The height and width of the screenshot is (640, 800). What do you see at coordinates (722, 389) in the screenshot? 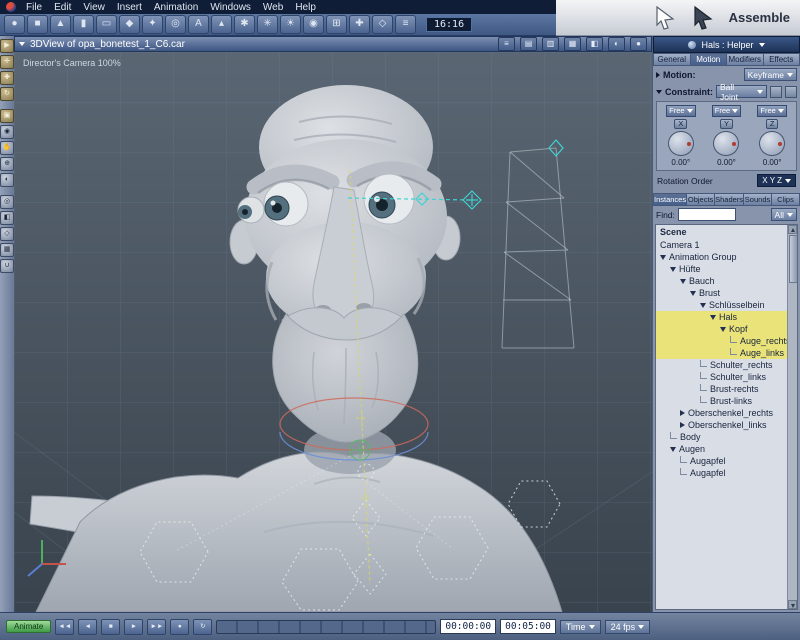
I see `tree-item-brust-rechts: Brust-rechts` at bounding box center [722, 389].